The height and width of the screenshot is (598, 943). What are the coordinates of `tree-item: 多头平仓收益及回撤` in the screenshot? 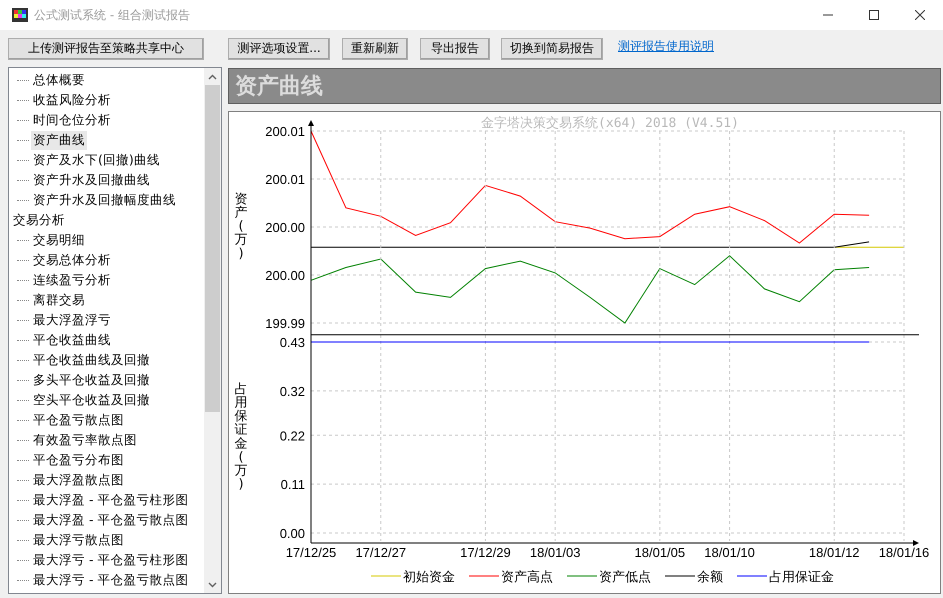 It's located at (91, 380).